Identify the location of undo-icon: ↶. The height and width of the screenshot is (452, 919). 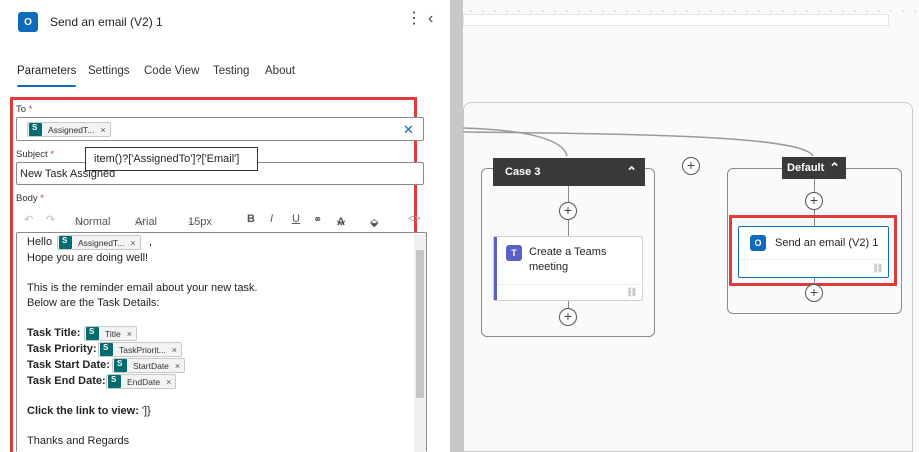
(28, 219).